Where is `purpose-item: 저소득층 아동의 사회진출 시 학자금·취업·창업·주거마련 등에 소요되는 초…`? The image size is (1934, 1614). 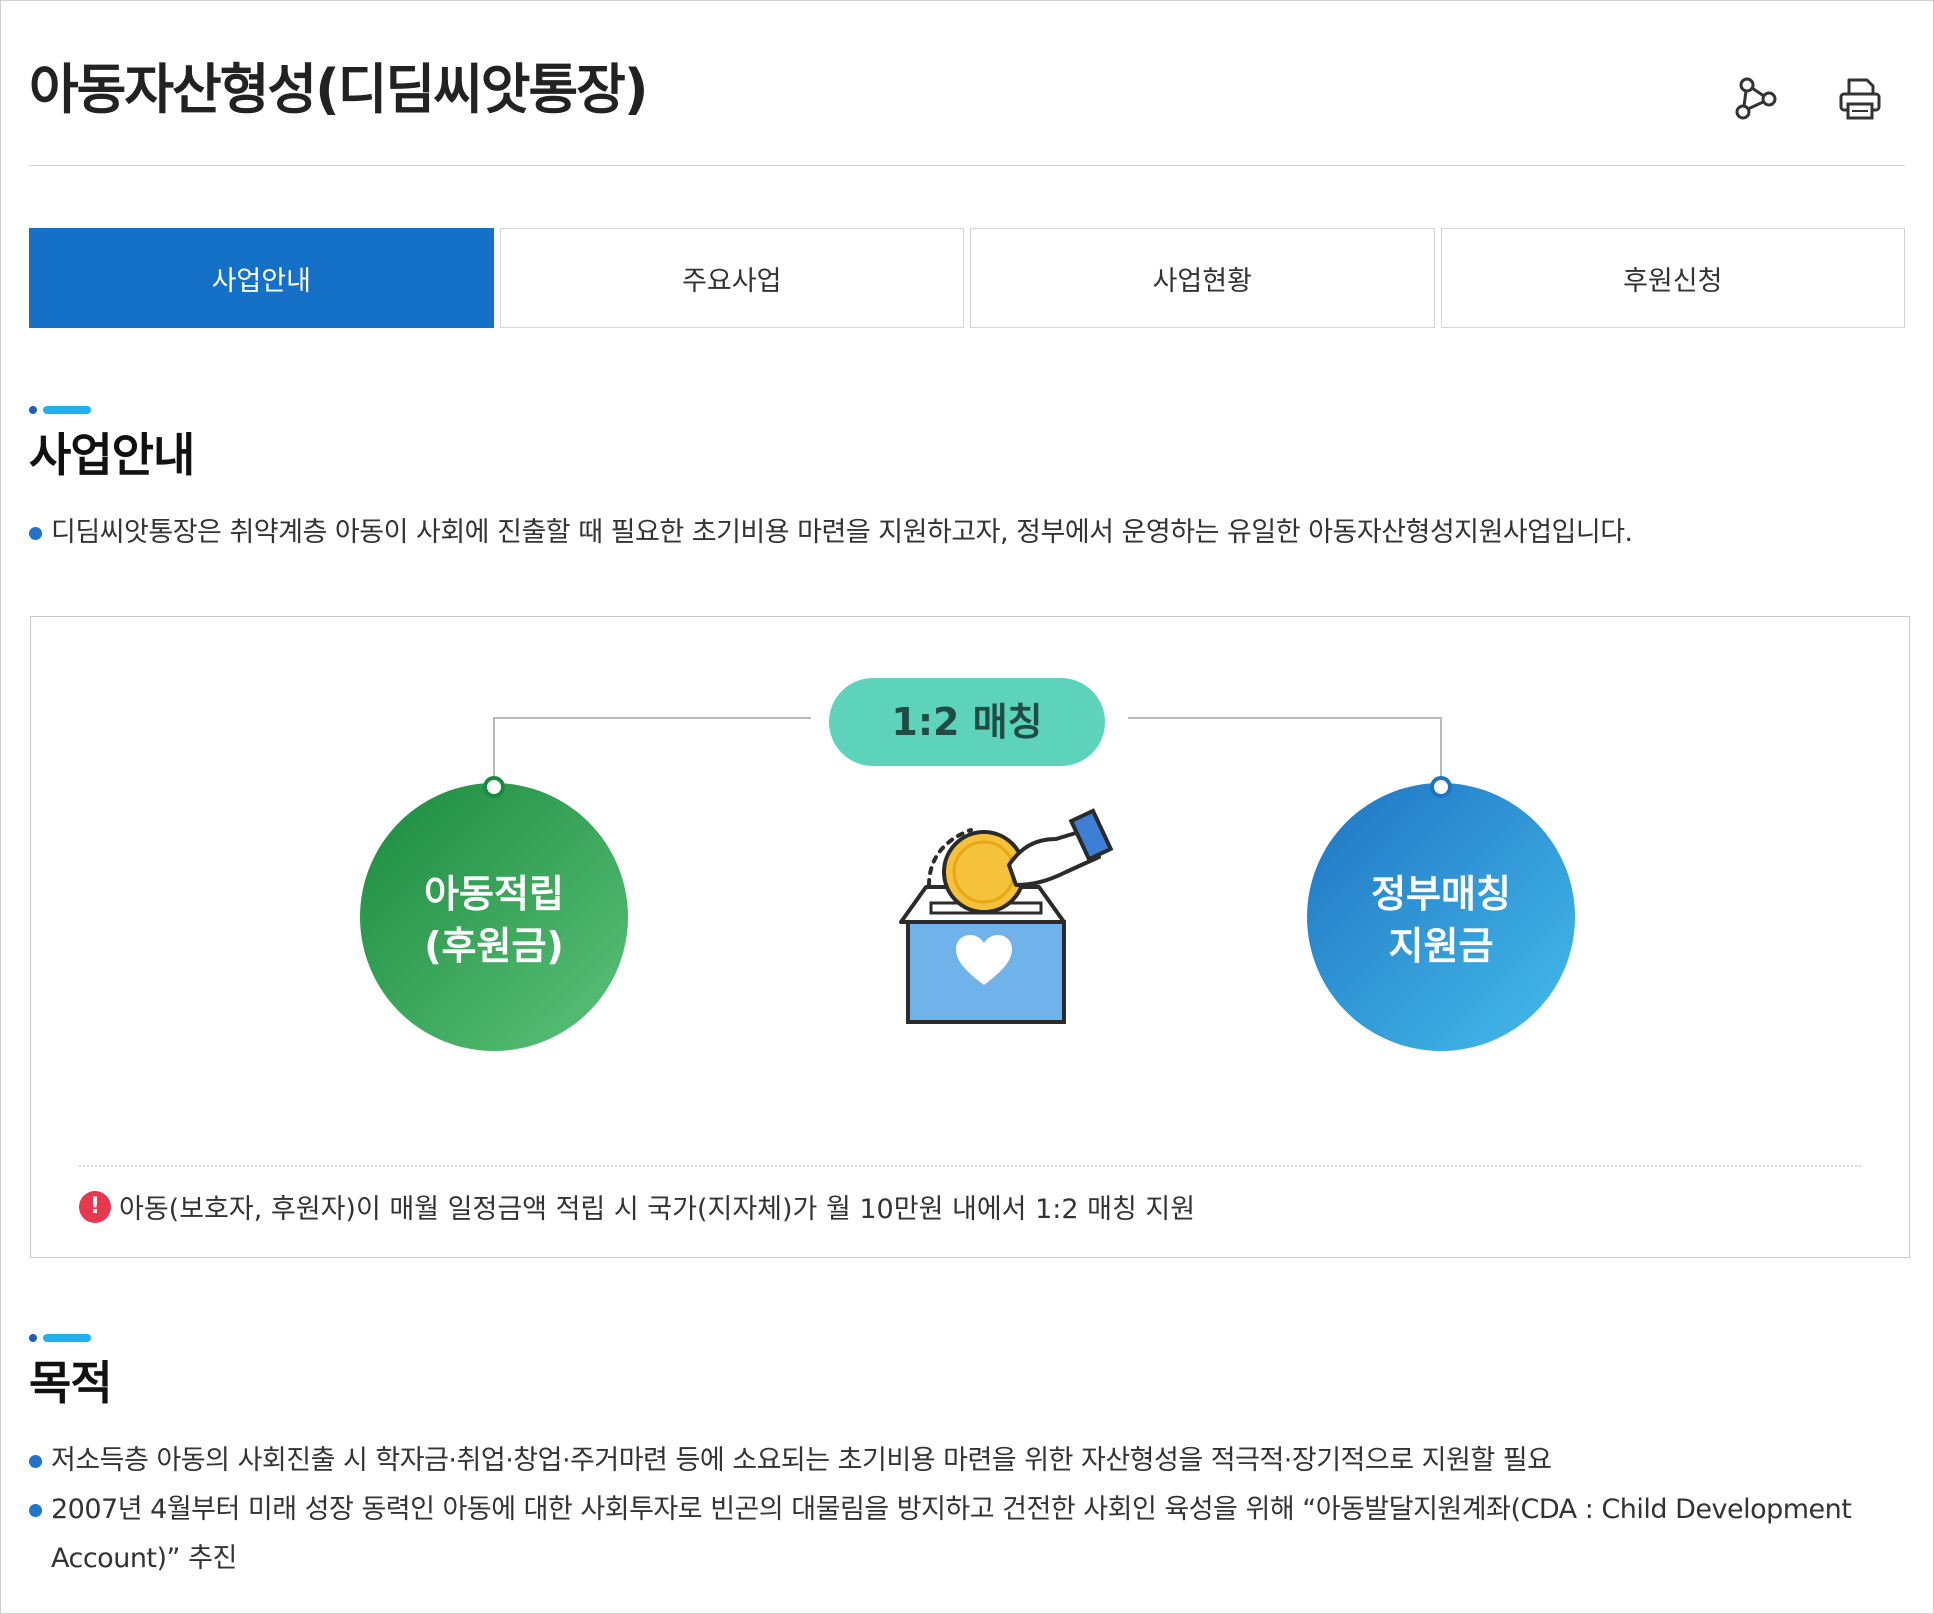
purpose-item: 저소득층 아동의 사회진출 시 학자금·취업·창업·주거마련 등에 소요되는 초… is located at coordinates (951, 1460).